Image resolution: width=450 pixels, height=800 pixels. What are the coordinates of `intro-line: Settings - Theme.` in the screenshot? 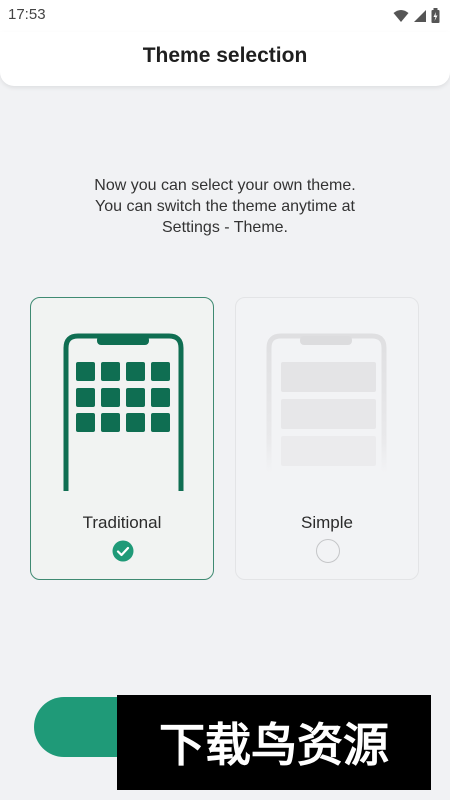 It's located at (225, 227).